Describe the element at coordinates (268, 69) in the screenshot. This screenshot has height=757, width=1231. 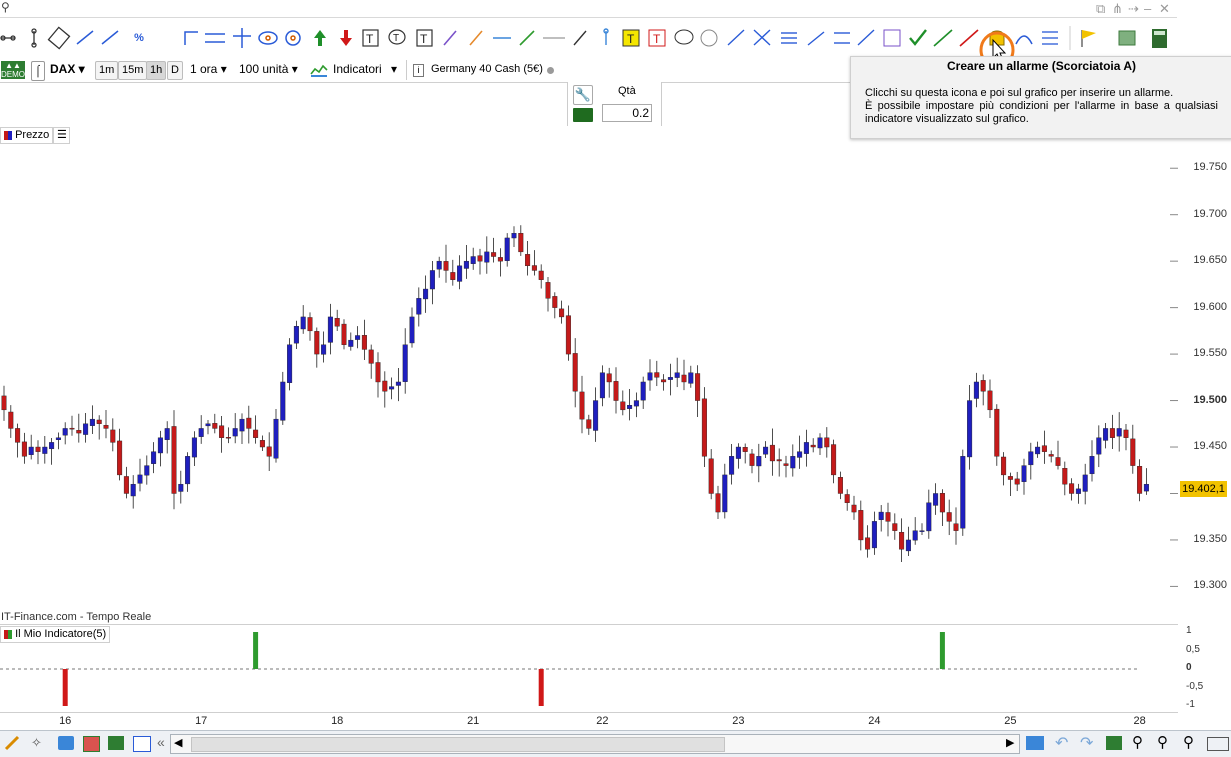
I see `units-select: 100 unità ▾` at that location.